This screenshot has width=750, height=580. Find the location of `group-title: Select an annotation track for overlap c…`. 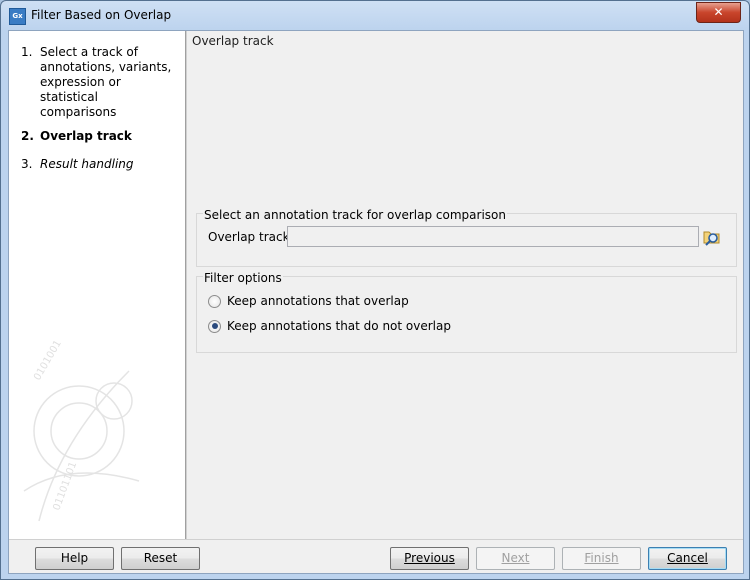

group-title: Select an annotation track for overlap c… is located at coordinates (355, 215).